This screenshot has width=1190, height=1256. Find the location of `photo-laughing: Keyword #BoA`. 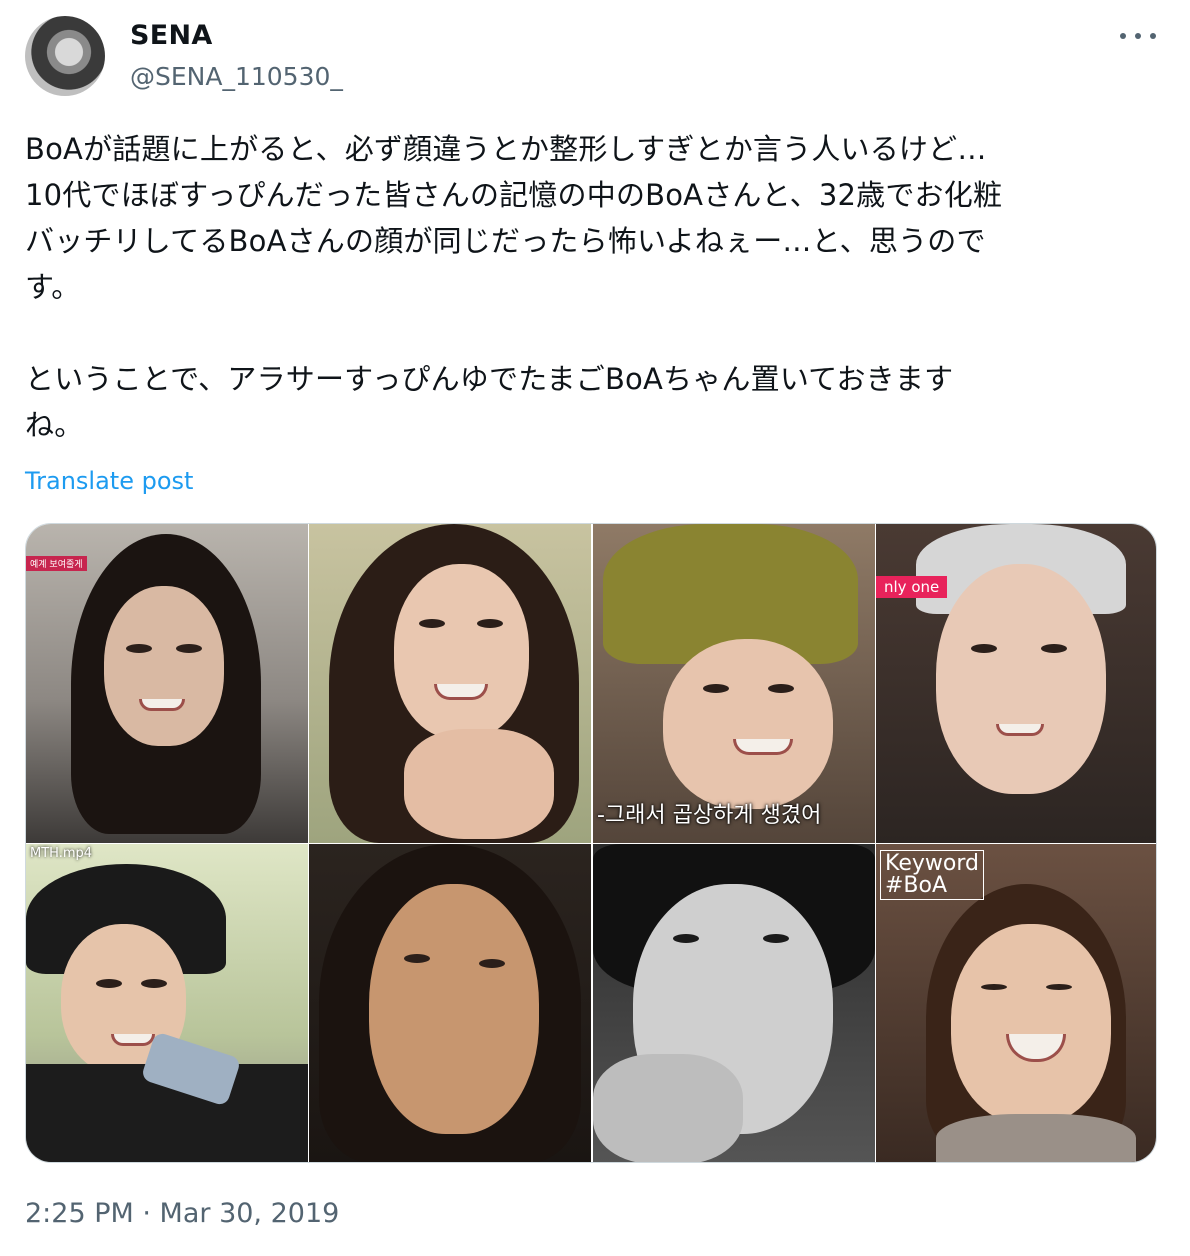

photo-laughing: Keyword #BoA is located at coordinates (1016, 1003).